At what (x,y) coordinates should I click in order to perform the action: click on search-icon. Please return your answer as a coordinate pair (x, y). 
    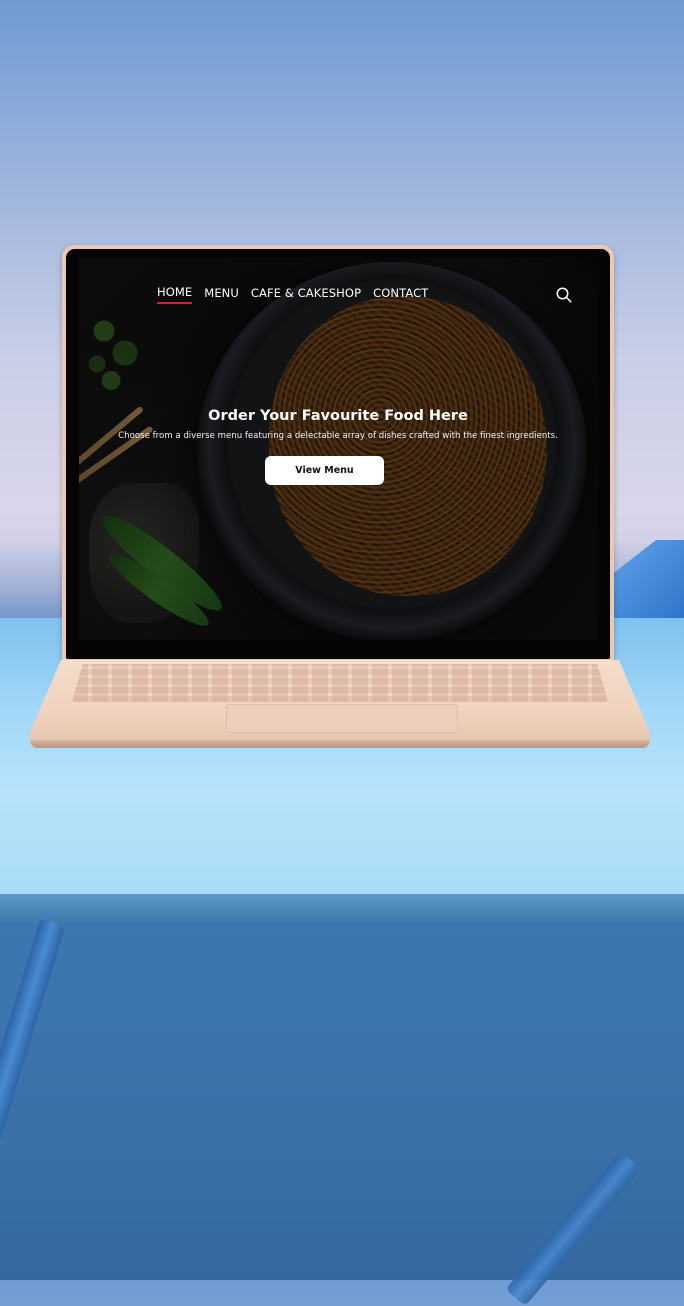
    Looking at the image, I should click on (564, 295).